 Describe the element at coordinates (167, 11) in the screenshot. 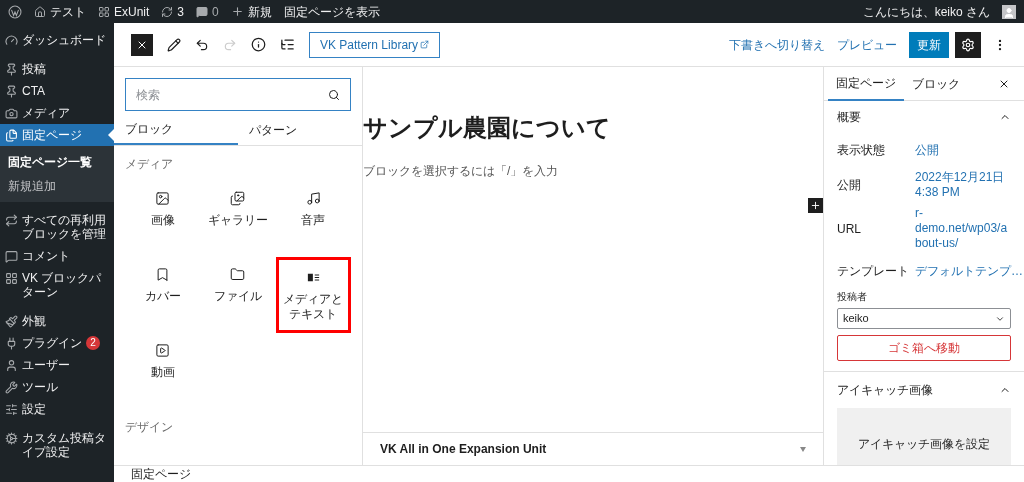

I see `updates-icon` at that location.